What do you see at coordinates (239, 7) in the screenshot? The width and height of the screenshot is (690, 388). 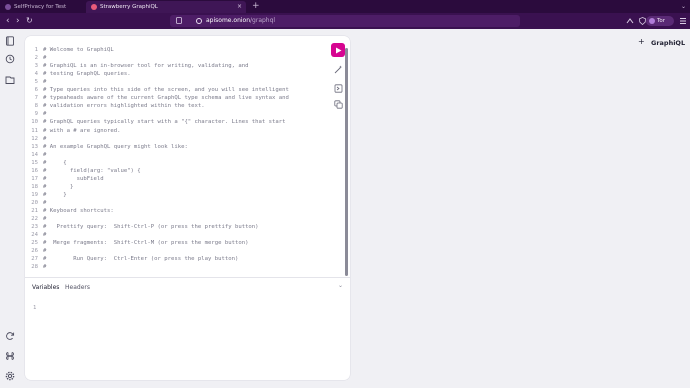 I see `close-tab-icon: ×` at bounding box center [239, 7].